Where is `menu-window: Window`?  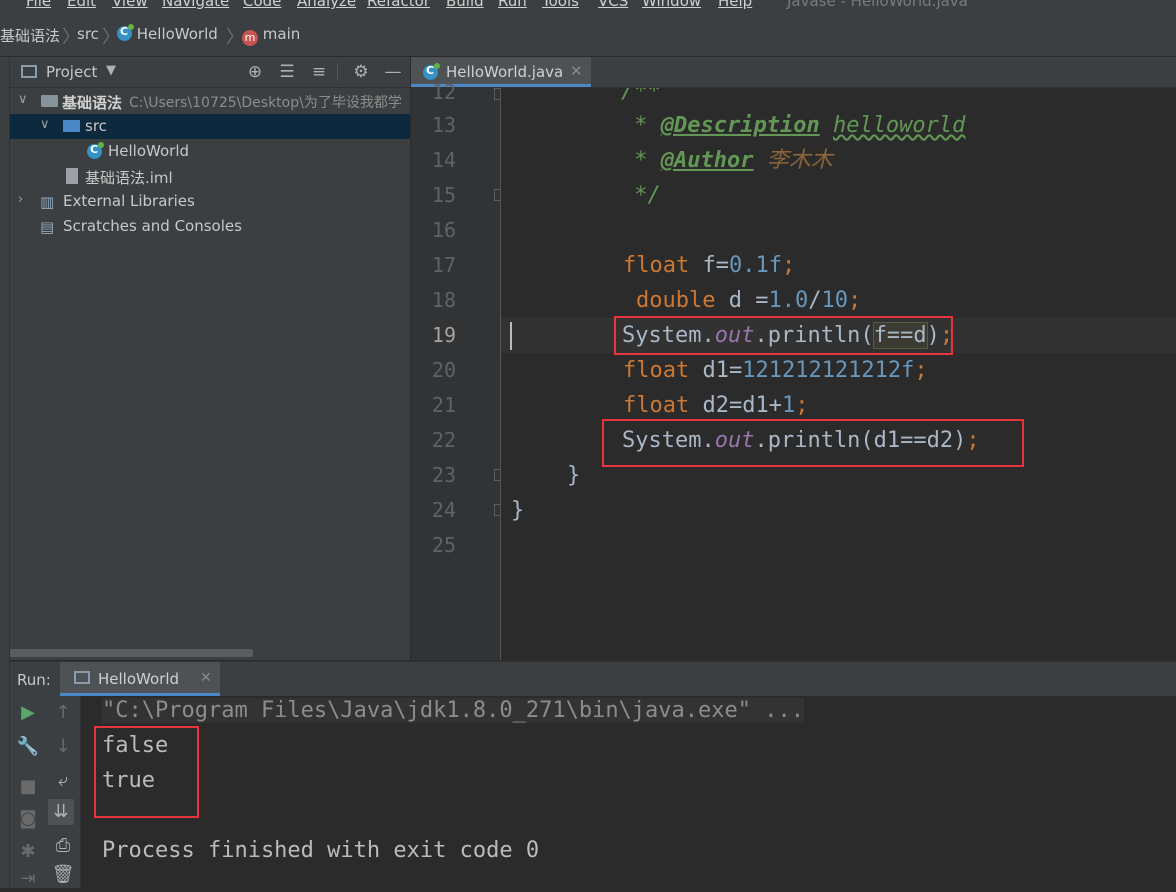 menu-window: Window is located at coordinates (671, 5).